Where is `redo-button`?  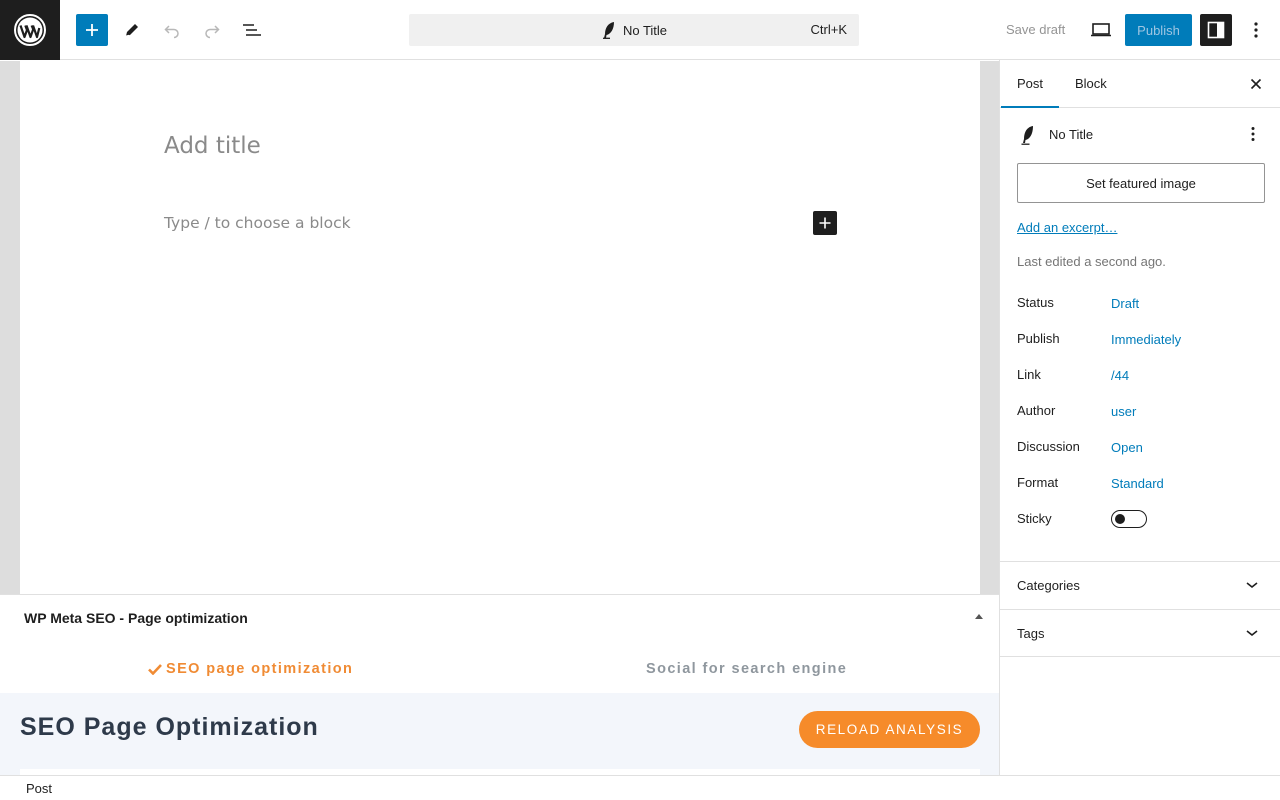
redo-button is located at coordinates (212, 30).